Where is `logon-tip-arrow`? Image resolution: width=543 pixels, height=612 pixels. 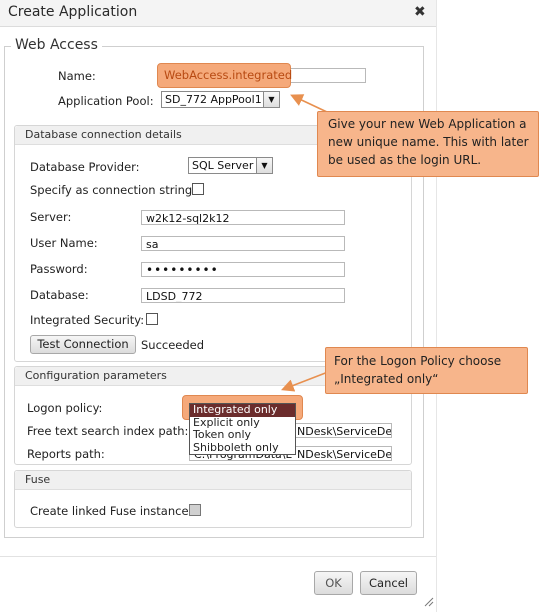 logon-tip-arrow is located at coordinates (305, 381).